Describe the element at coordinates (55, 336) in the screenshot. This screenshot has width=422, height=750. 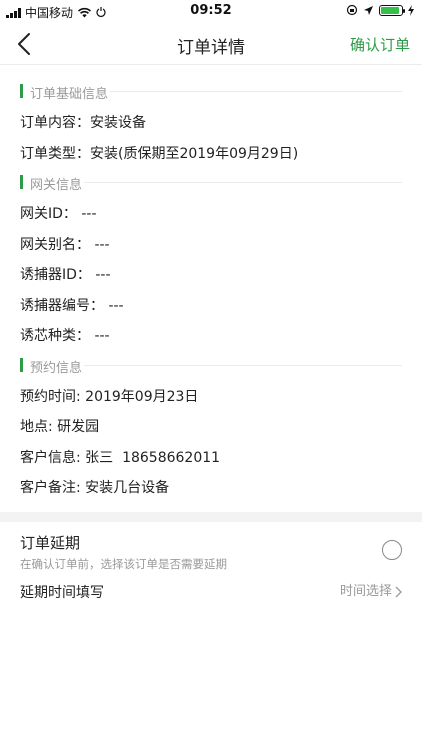
I see `row-label: 诱芯种类：` at that location.